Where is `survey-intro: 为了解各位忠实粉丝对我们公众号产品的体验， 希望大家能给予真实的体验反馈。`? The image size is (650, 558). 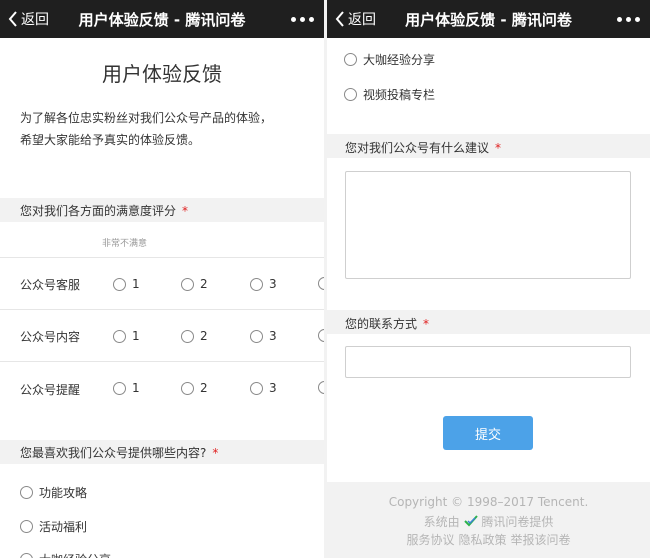 survey-intro: 为了解各位忠实粉丝对我们公众号产品的体验， 希望大家能给予真实的体验反馈。 is located at coordinates (165, 129).